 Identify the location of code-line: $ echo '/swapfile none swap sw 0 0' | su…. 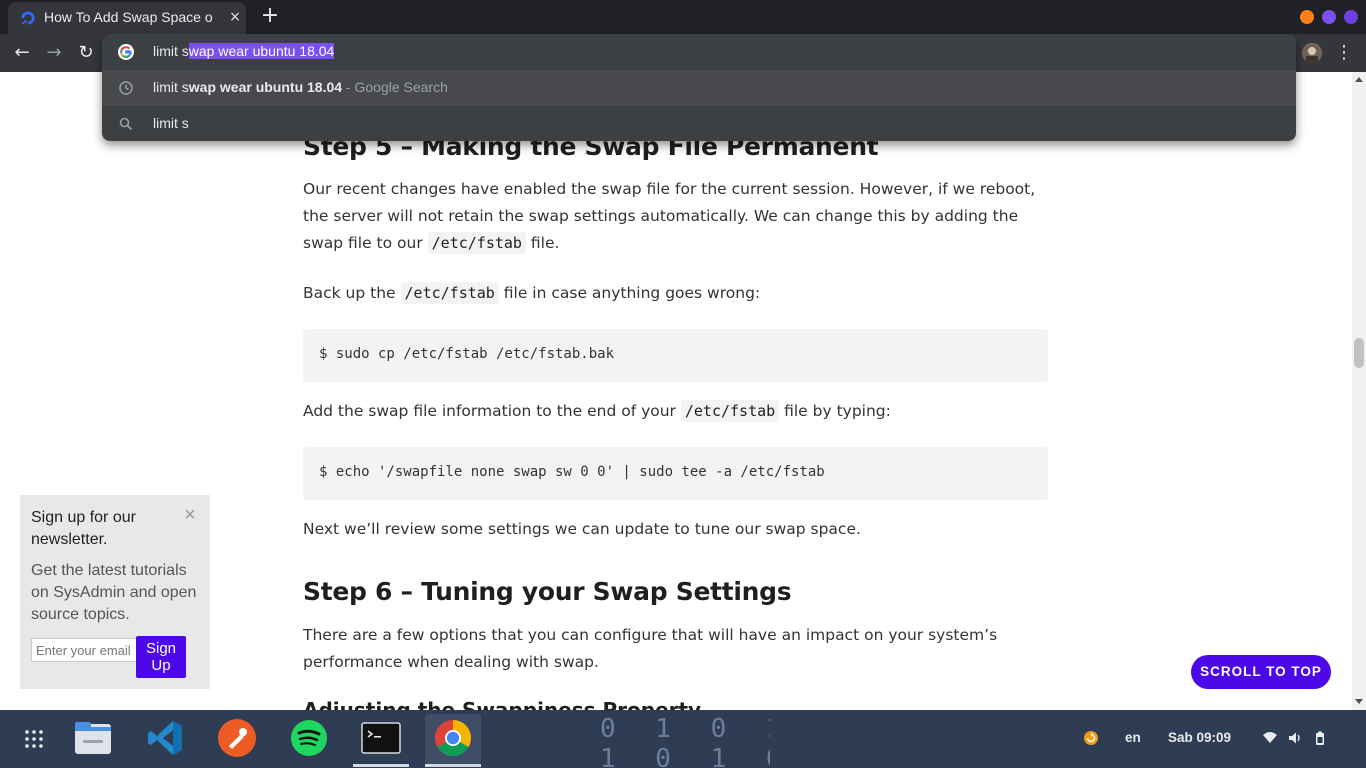
(572, 472).